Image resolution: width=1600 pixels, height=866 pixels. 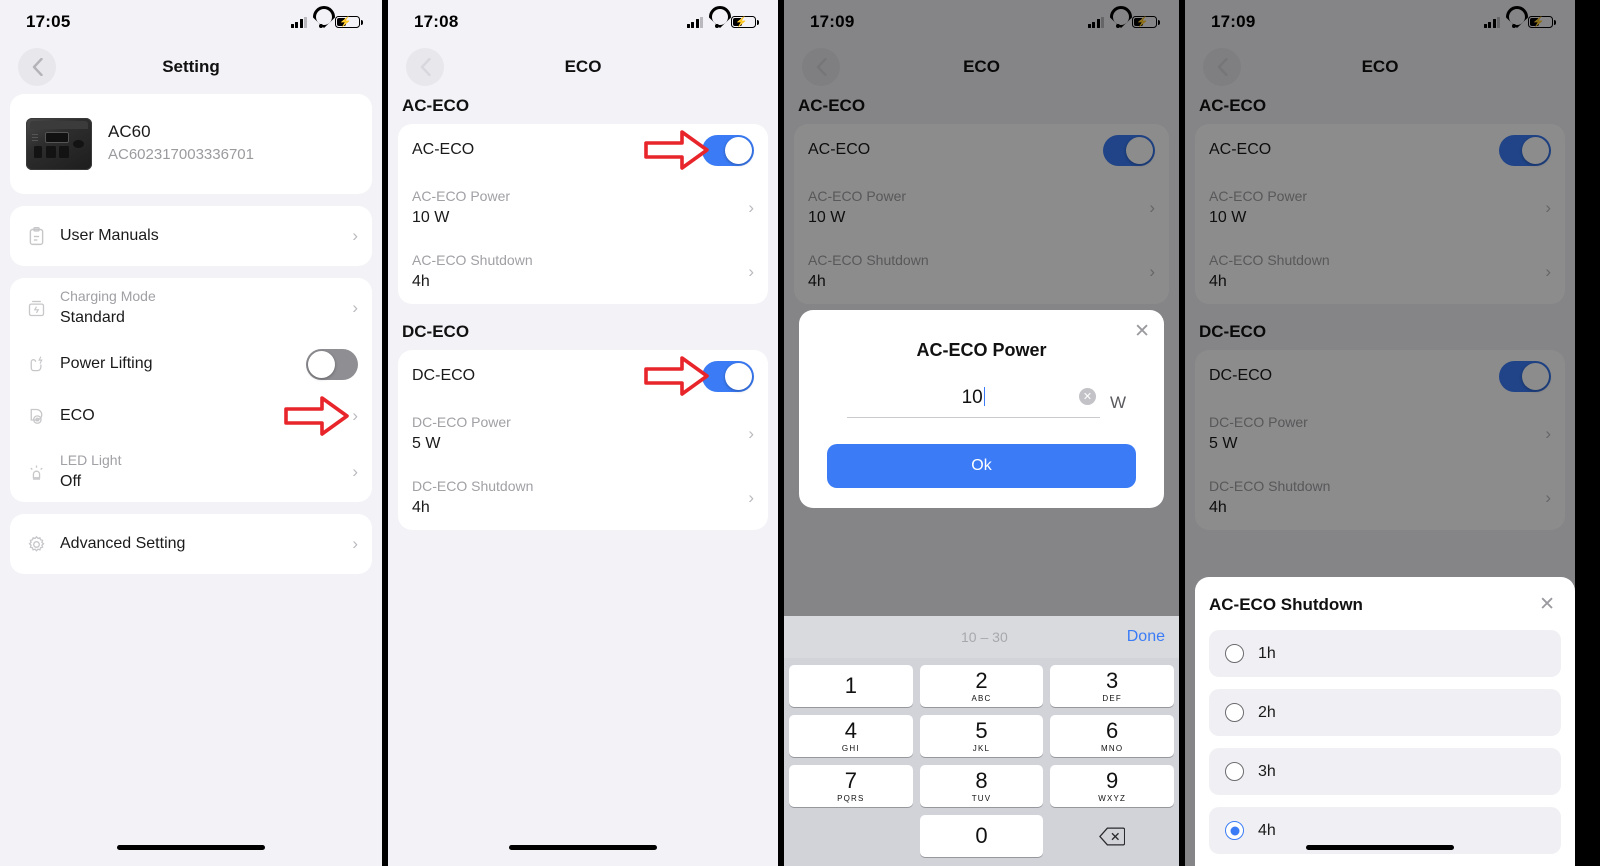 I want to click on key-4: 4 GHI, so click(x=851, y=736).